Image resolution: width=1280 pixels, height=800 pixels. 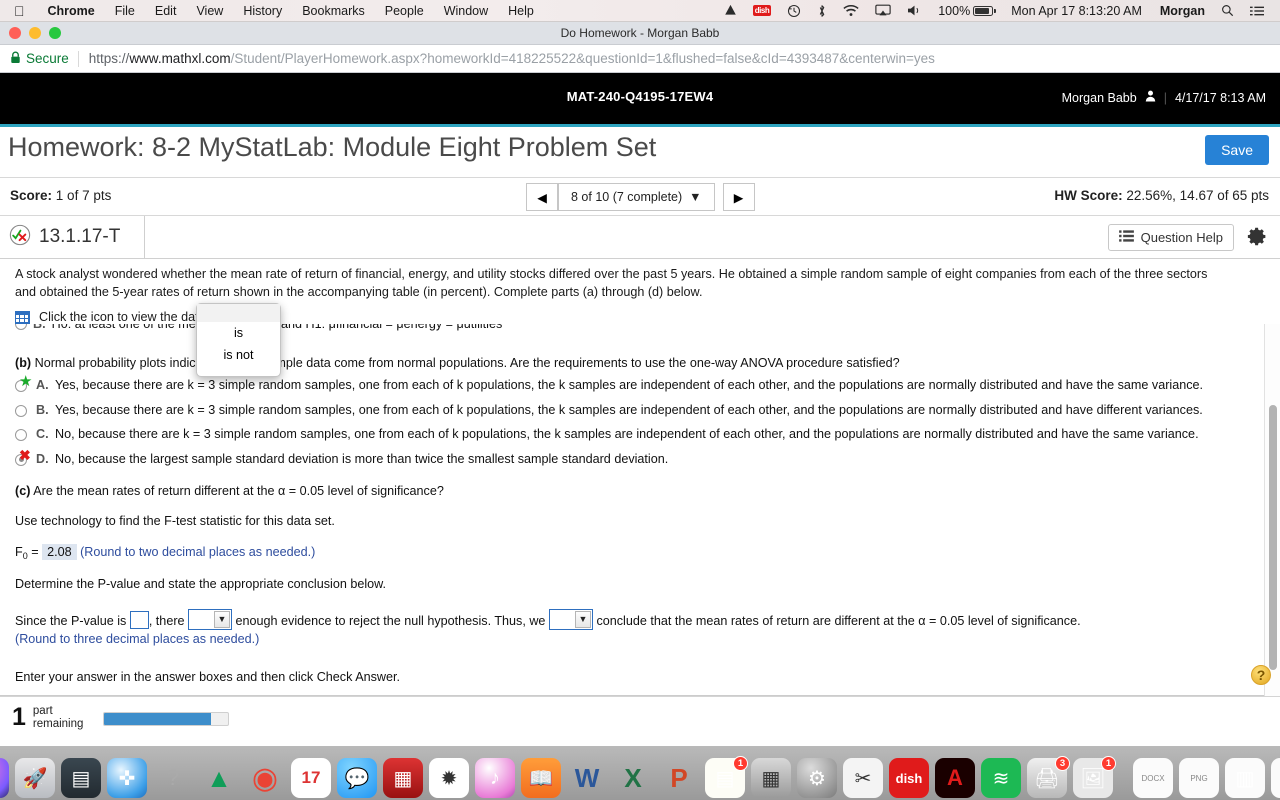 What do you see at coordinates (726, 777) in the screenshot?
I see `dock-item-notes: ▤ 1` at bounding box center [726, 777].